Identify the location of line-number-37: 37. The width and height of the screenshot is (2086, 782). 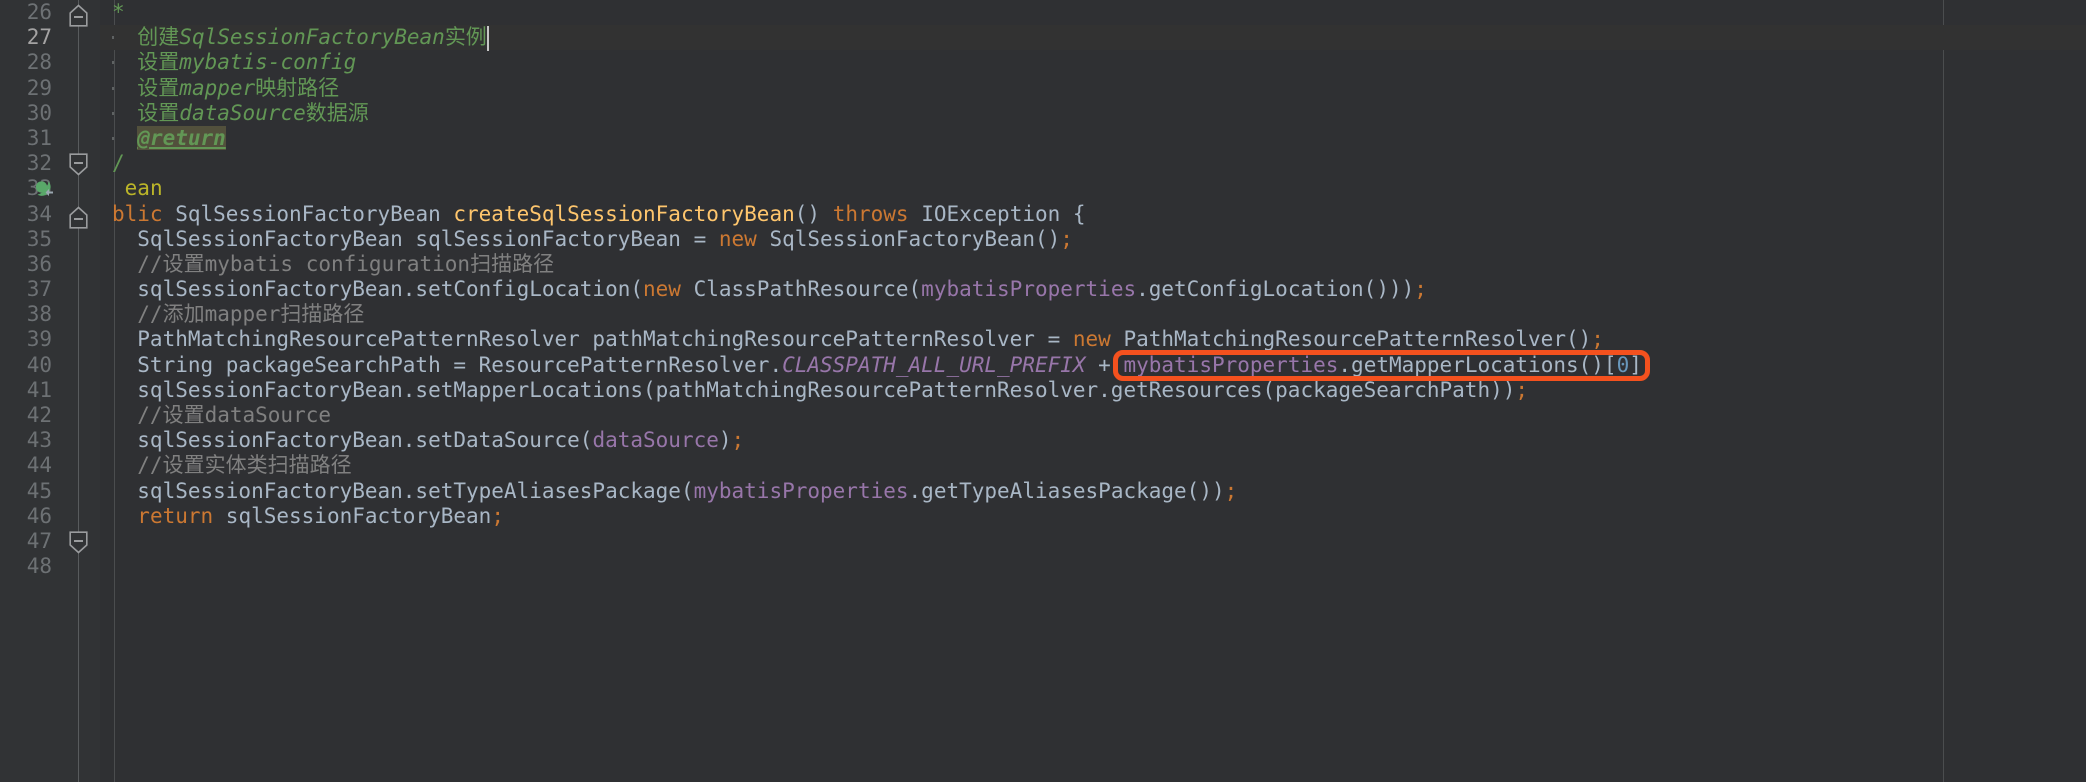
(50, 289).